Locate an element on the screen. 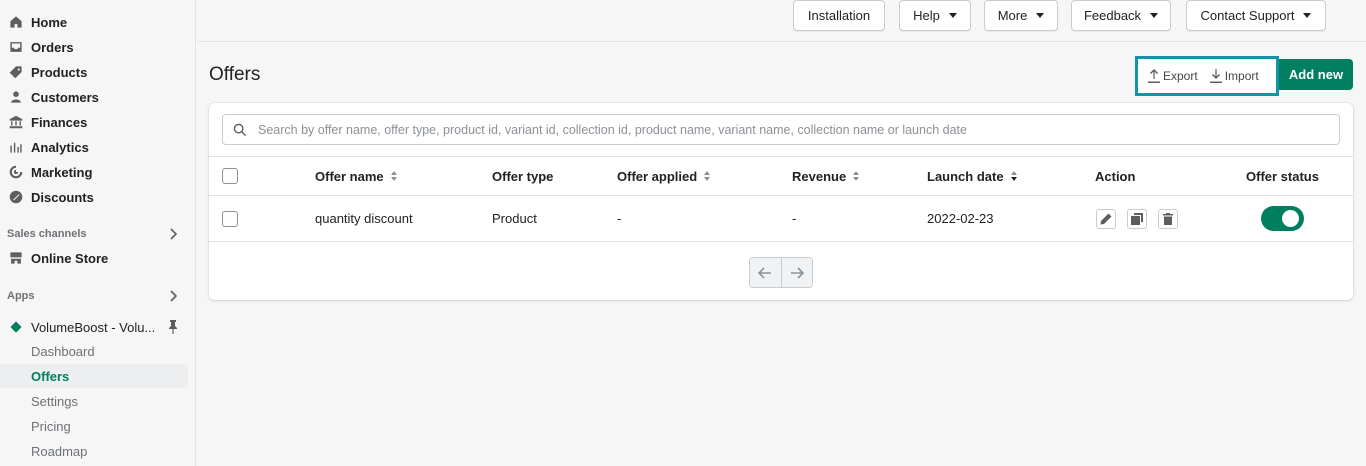  action-cell is located at coordinates (1142, 218).